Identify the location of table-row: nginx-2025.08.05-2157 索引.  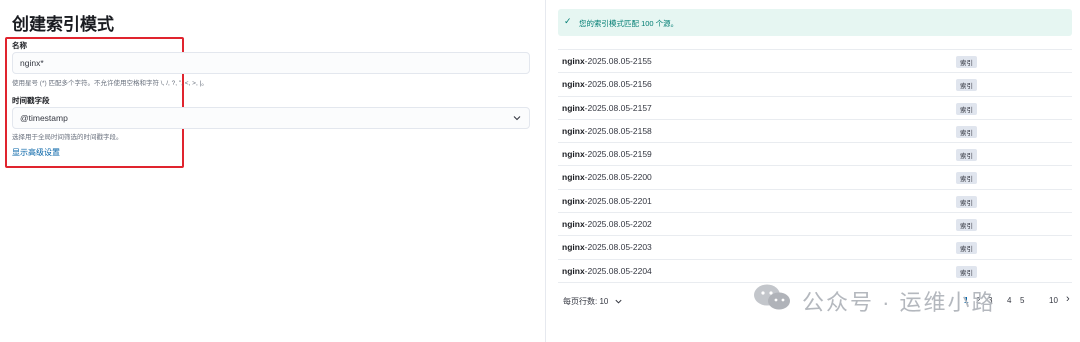
(815, 107).